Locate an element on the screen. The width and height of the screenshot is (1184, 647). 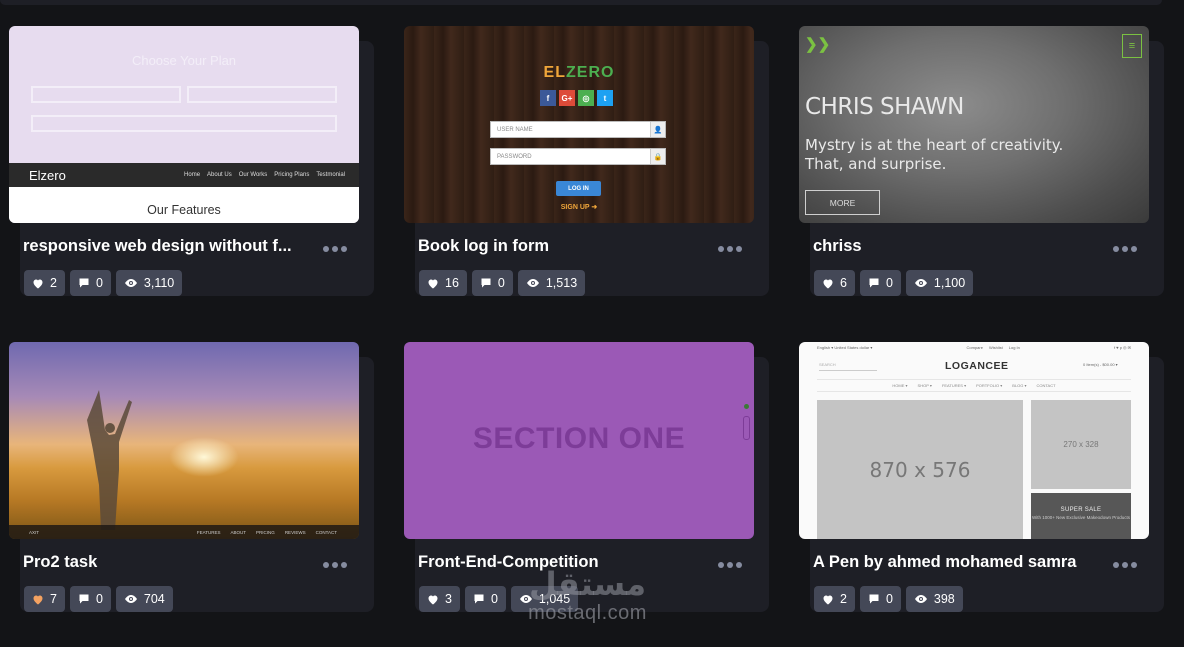
pen-stats: 7 0 704 is located at coordinates (98, 599).